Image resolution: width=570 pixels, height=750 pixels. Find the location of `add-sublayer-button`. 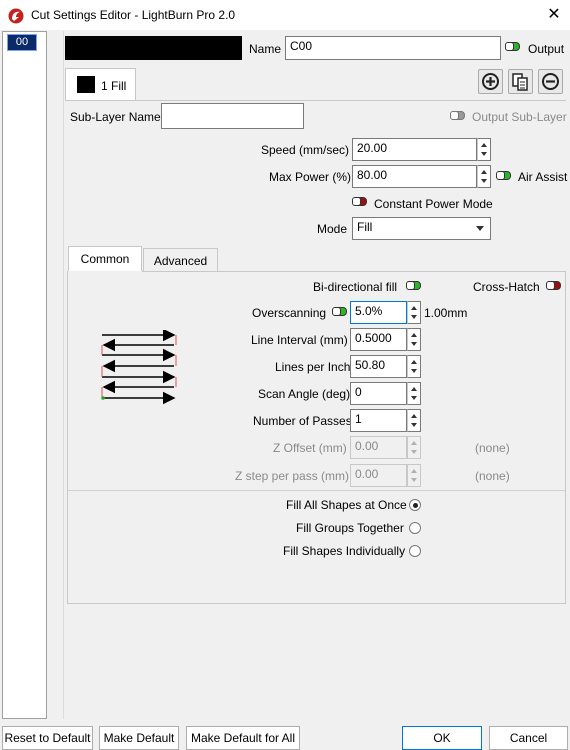

add-sublayer-button is located at coordinates (490, 81).